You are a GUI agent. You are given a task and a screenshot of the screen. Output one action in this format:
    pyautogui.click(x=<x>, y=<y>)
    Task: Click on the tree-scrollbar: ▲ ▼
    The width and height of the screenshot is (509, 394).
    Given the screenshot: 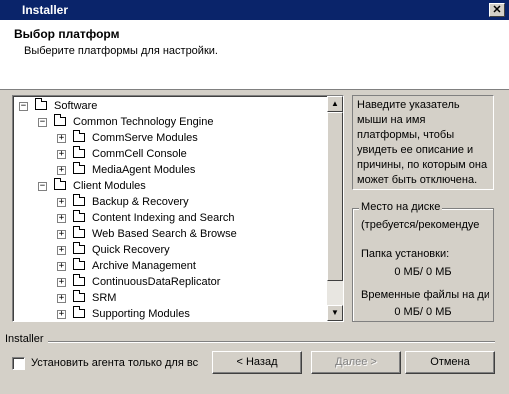 What is the action you would take?
    pyautogui.click(x=335, y=208)
    